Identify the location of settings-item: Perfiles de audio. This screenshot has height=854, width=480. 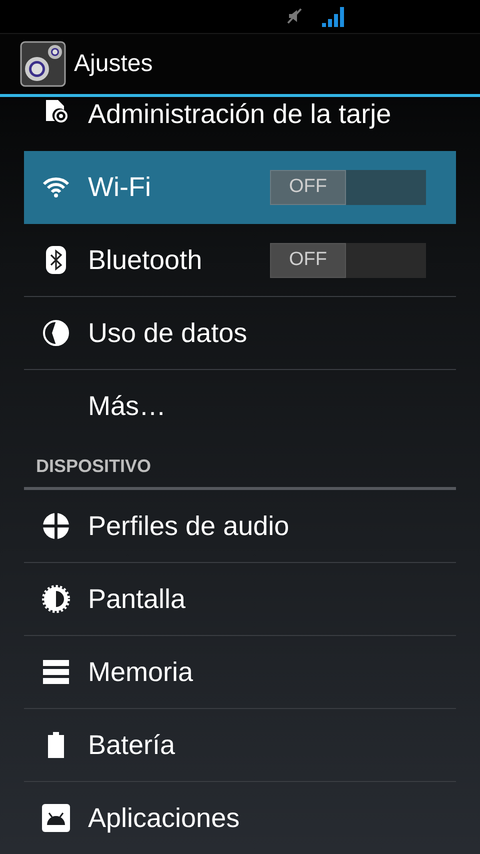
(240, 526).